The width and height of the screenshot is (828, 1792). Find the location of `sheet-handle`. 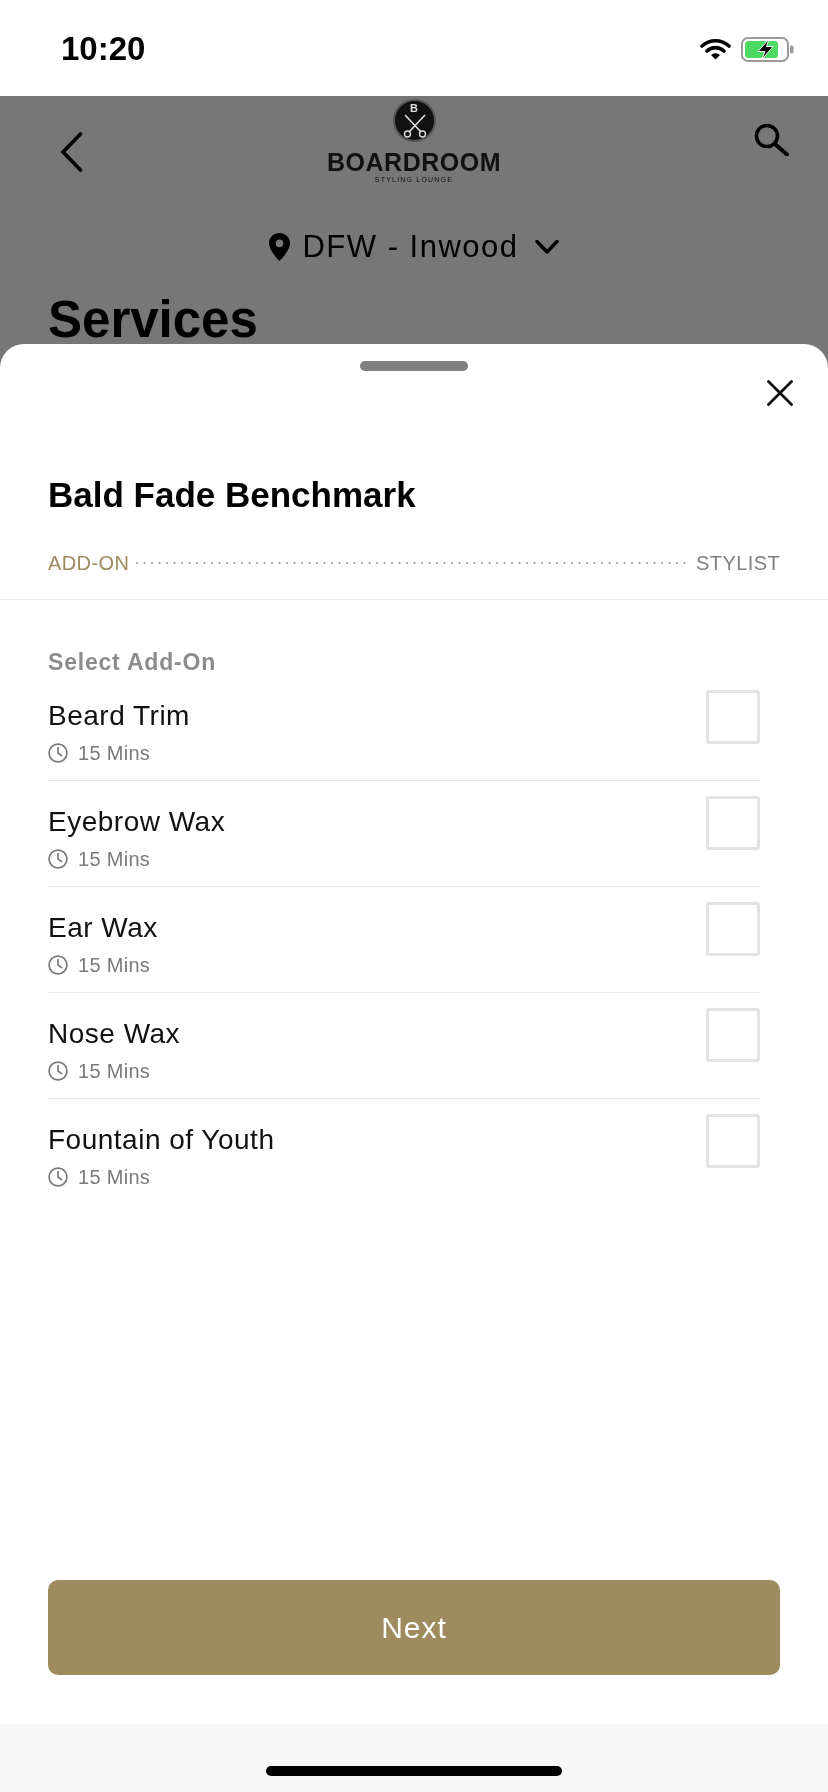

sheet-handle is located at coordinates (414, 366).